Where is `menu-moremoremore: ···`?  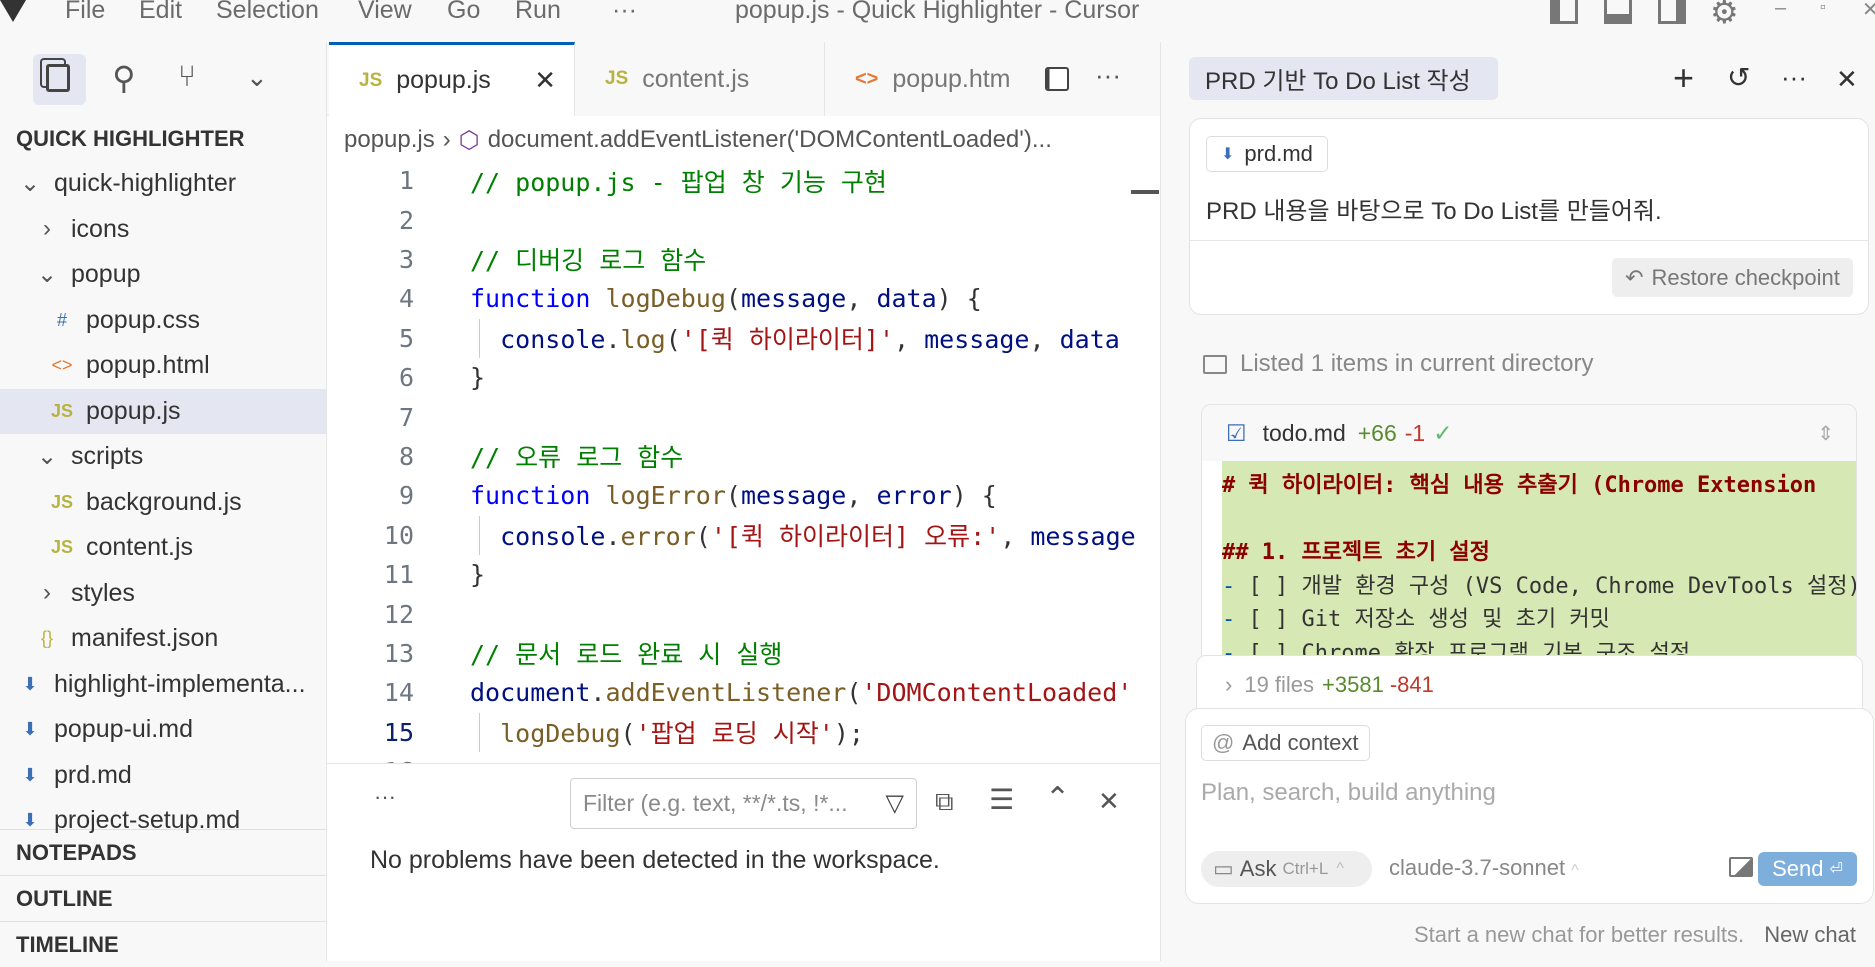
menu-moremoremore: ··· is located at coordinates (624, 12).